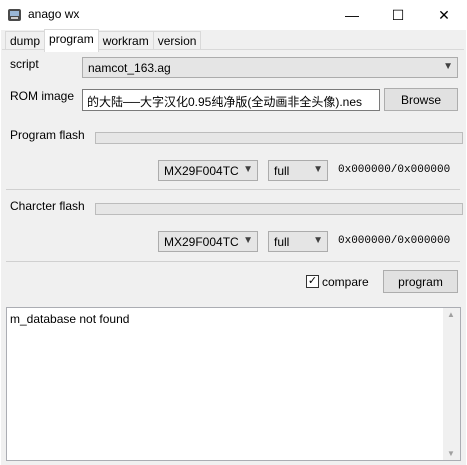 The height and width of the screenshot is (465, 467). I want to click on log-text: m_database not found, so click(70, 319).